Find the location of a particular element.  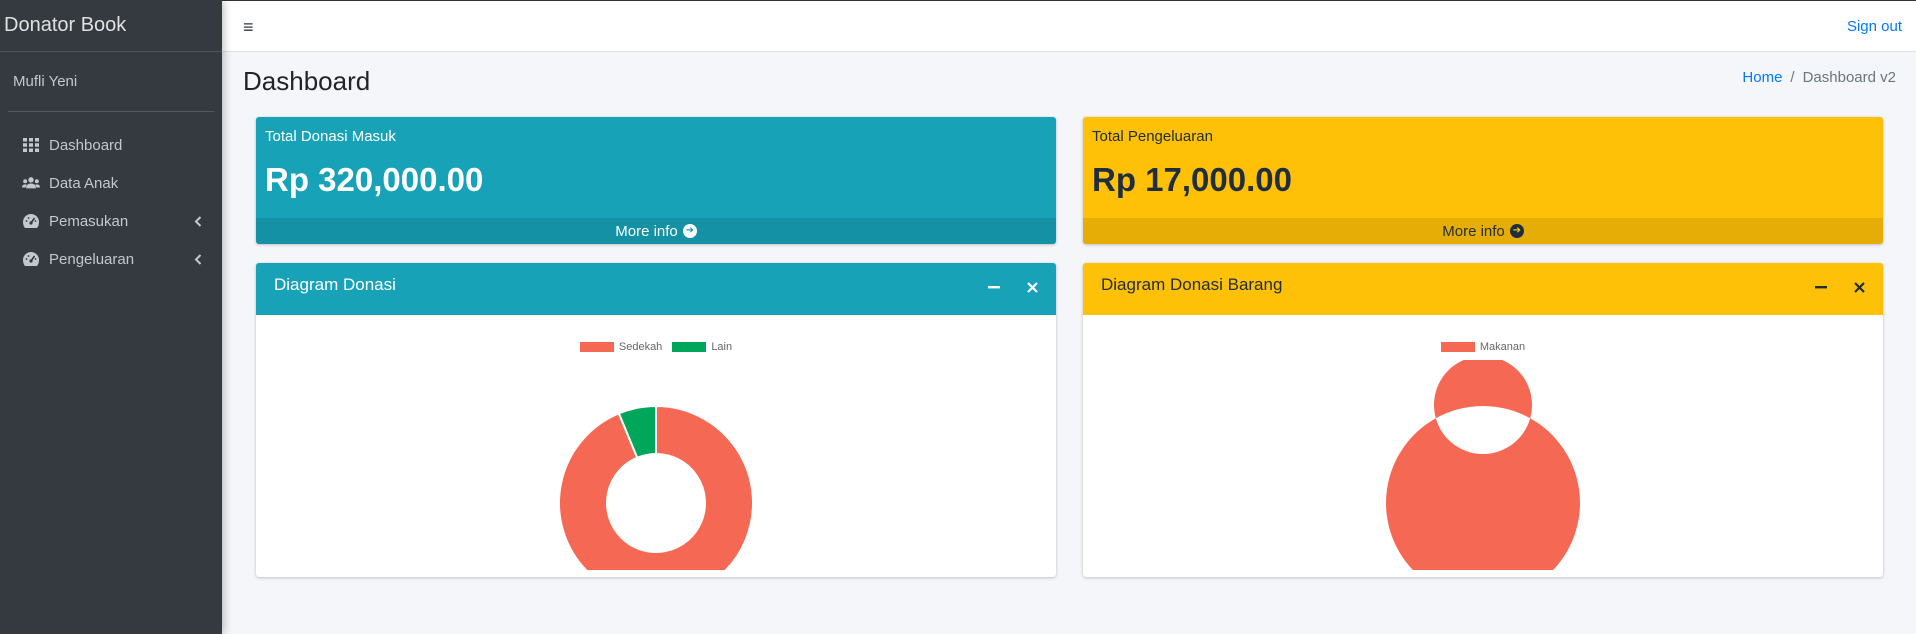

sidebar-item-dashboard: Dashboard is located at coordinates (111, 145).